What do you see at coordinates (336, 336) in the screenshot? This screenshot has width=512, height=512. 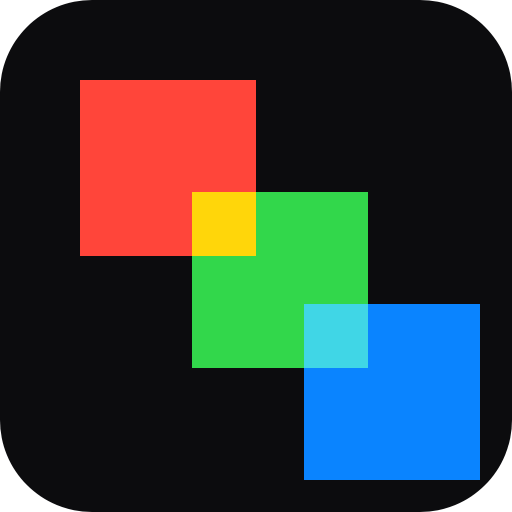 I see `green-blue-overlap` at bounding box center [336, 336].